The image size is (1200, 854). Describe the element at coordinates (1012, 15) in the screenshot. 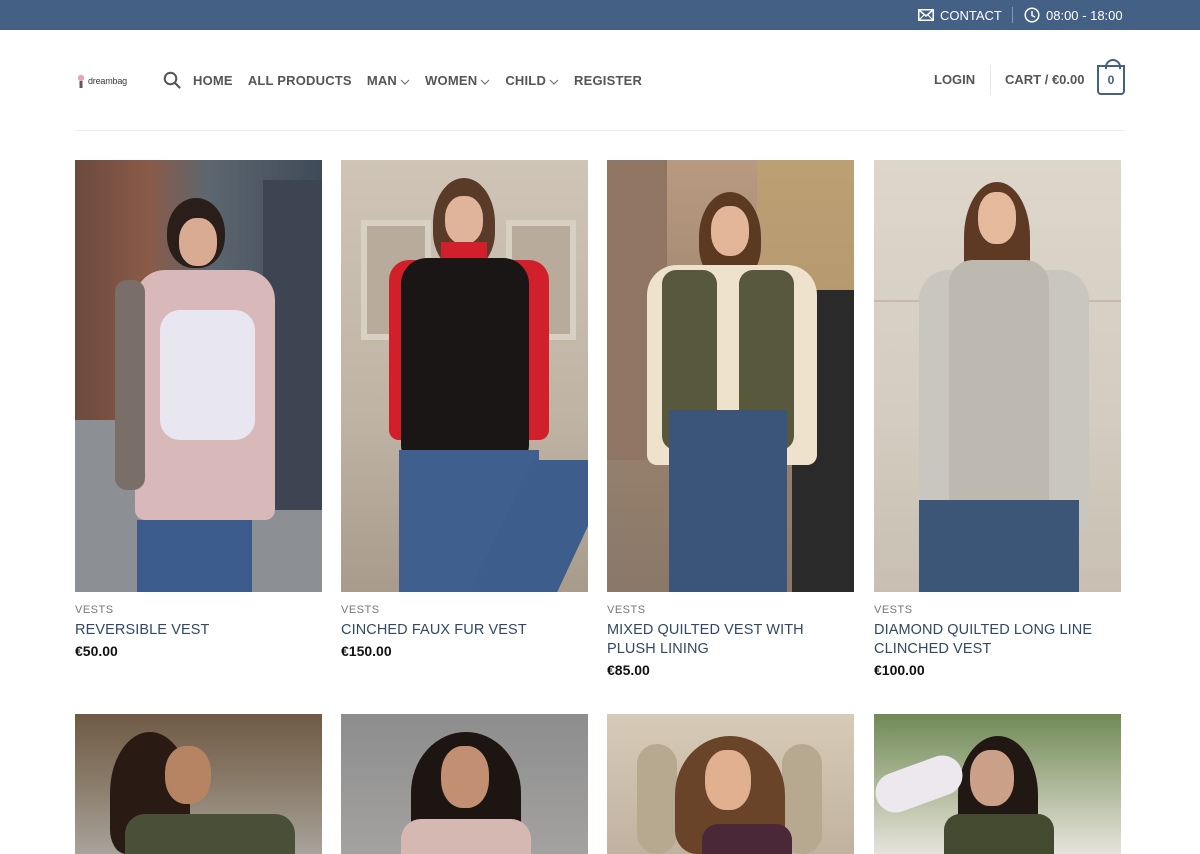

I see `topbar-divider` at that location.